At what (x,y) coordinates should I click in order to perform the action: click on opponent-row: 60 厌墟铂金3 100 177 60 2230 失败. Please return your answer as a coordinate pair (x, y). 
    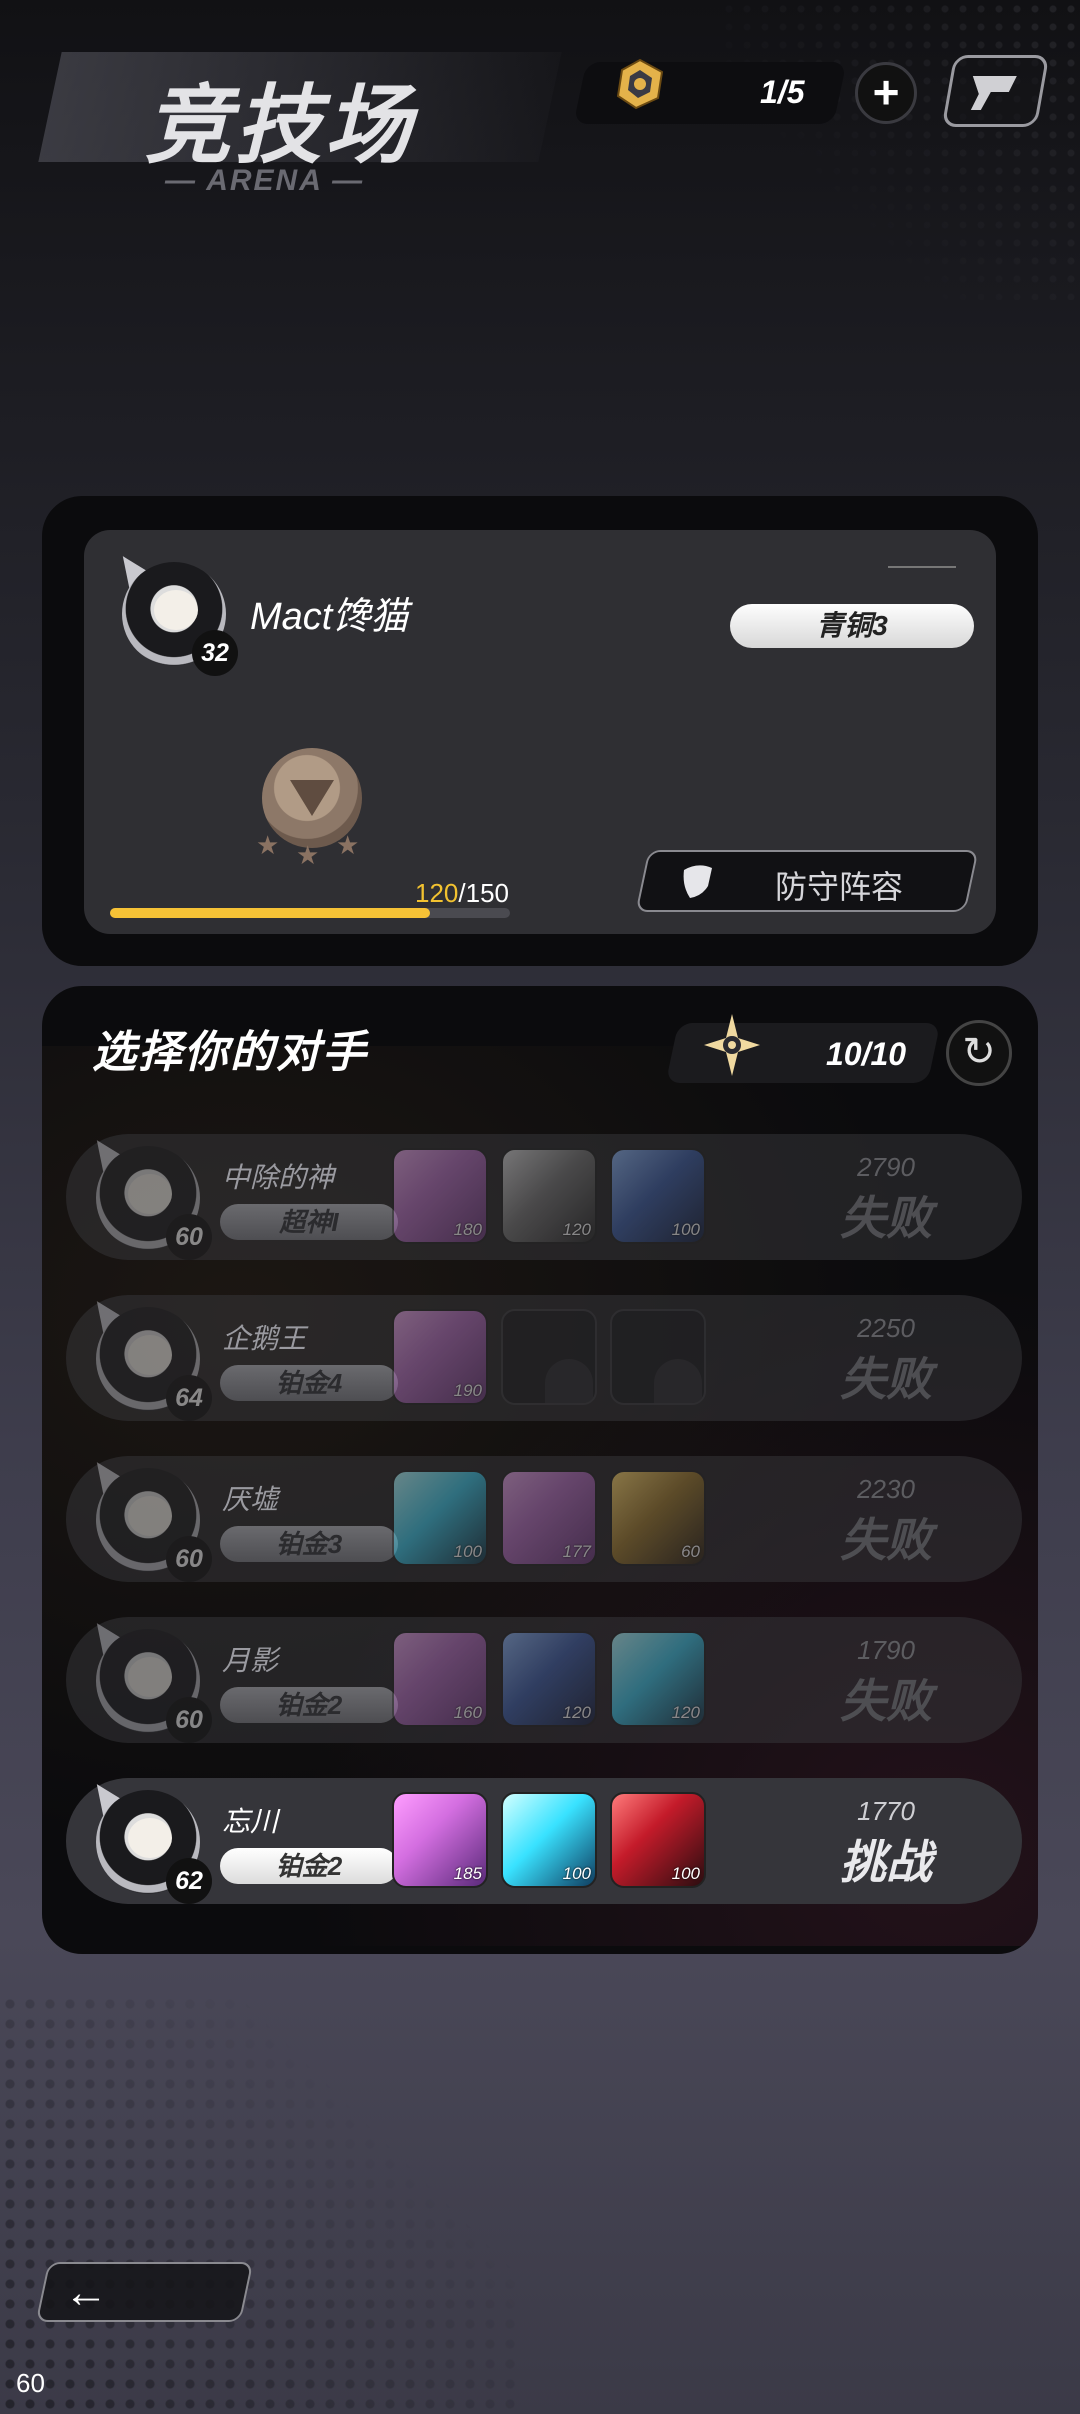
    Looking at the image, I should click on (544, 1516).